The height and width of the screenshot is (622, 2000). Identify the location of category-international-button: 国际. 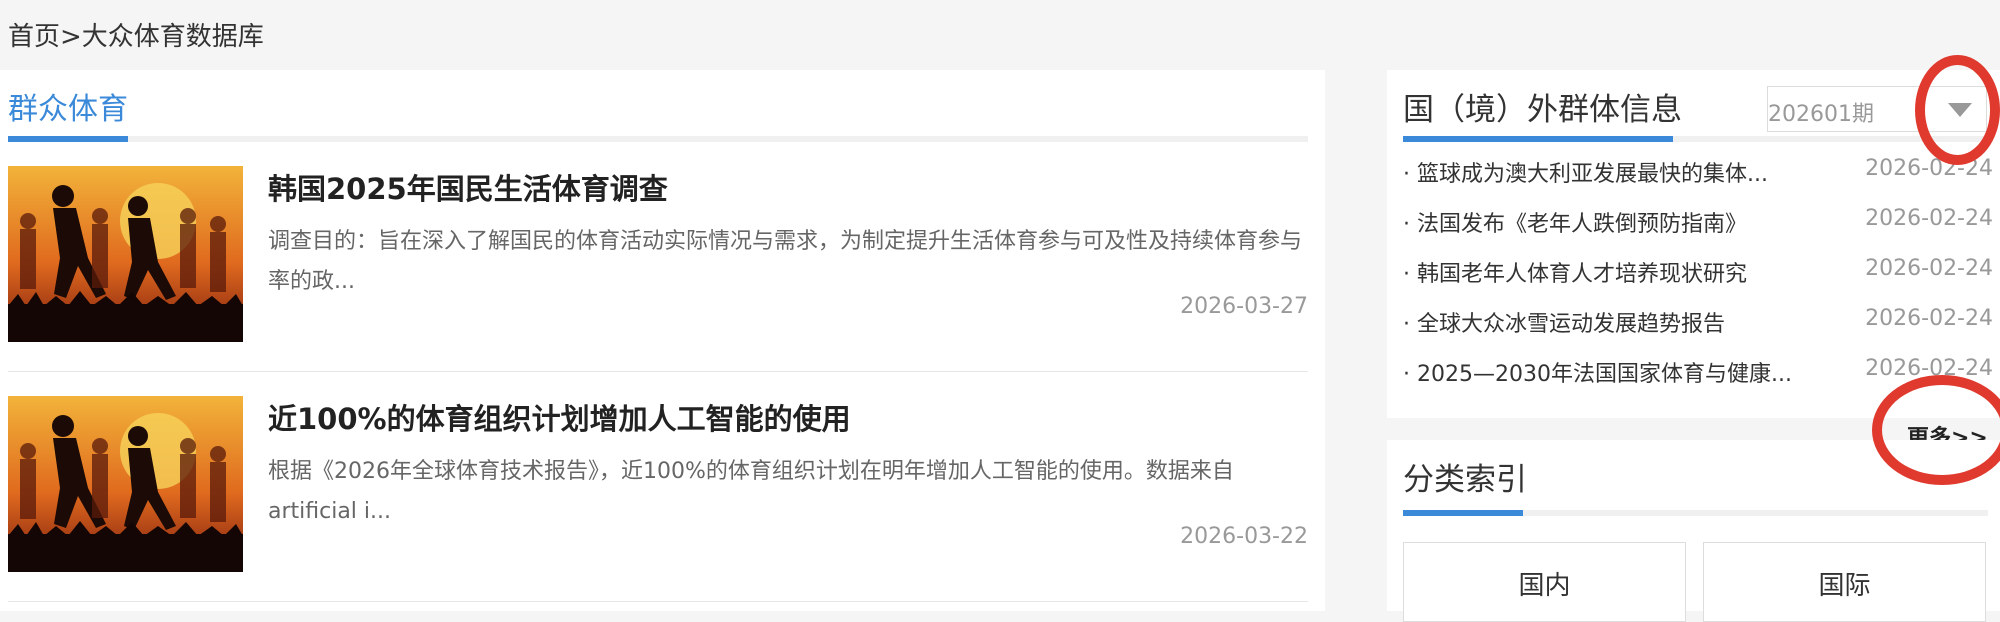
(1844, 582).